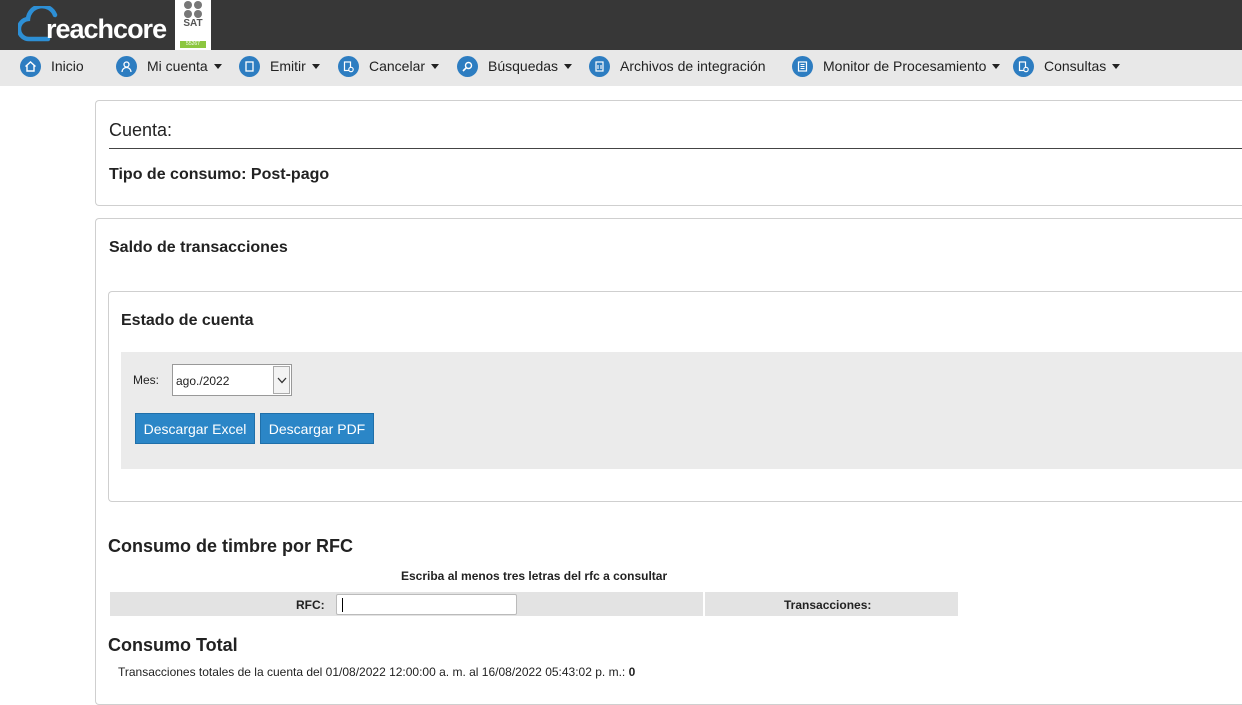 This screenshot has width=1242, height=705. What do you see at coordinates (621, 25) in the screenshot?
I see `app-header: reachcore SAT 55267` at bounding box center [621, 25].